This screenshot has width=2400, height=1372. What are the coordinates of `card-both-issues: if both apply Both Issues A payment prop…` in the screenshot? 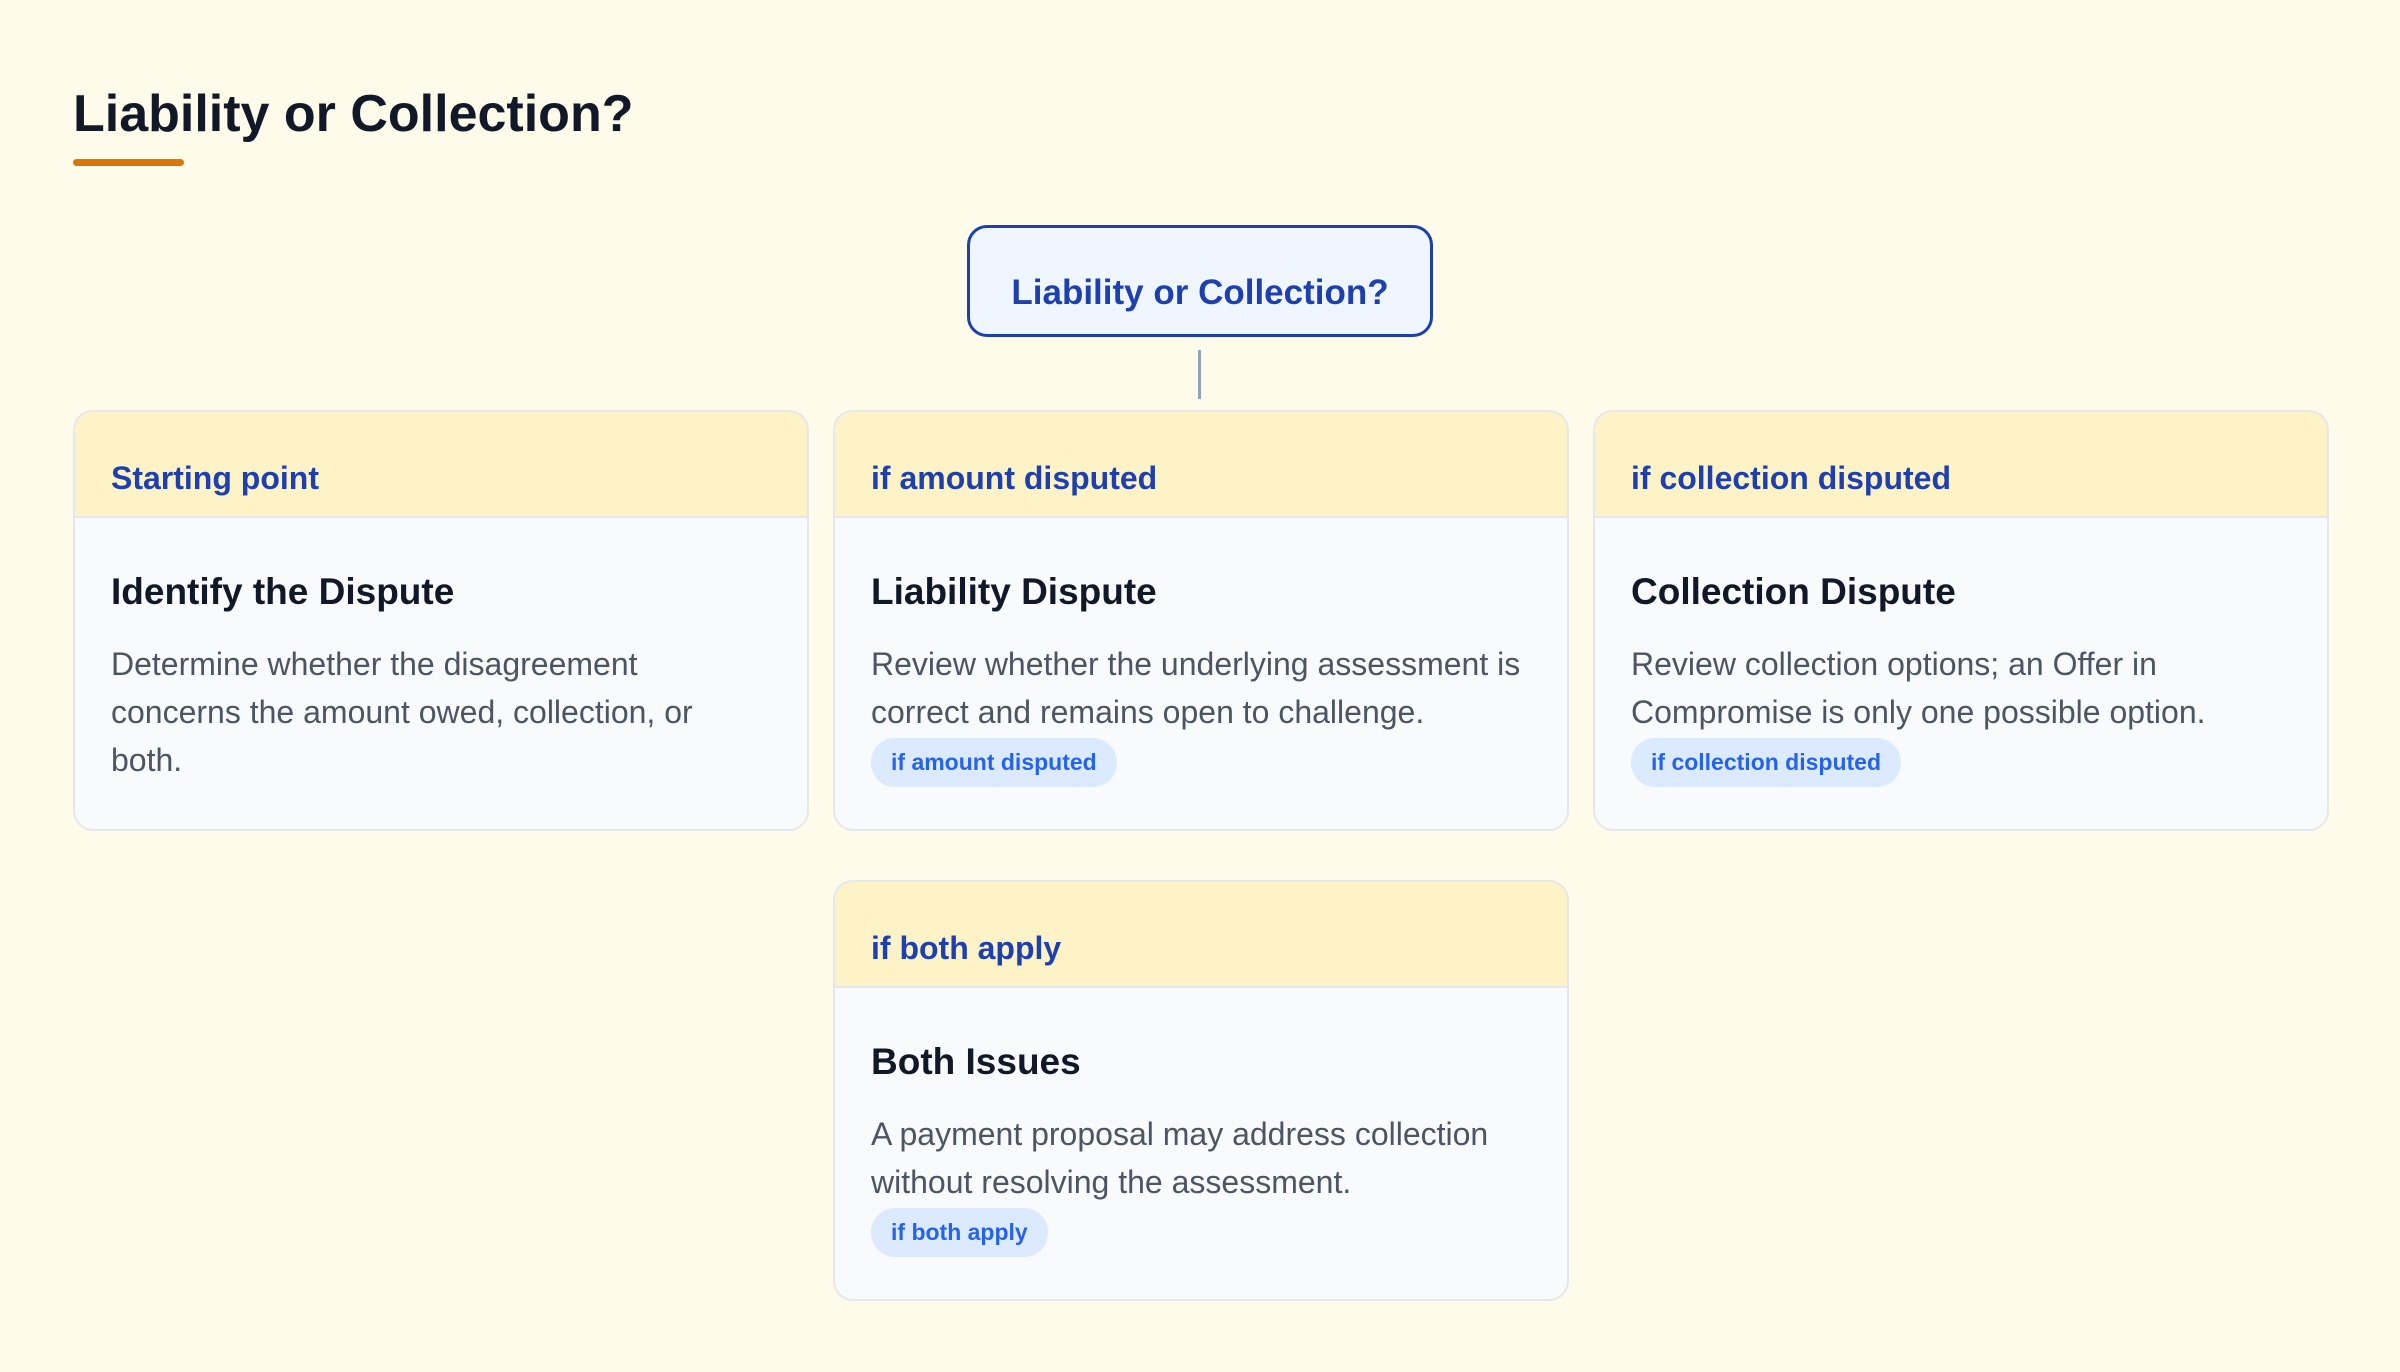 It's located at (1201, 1090).